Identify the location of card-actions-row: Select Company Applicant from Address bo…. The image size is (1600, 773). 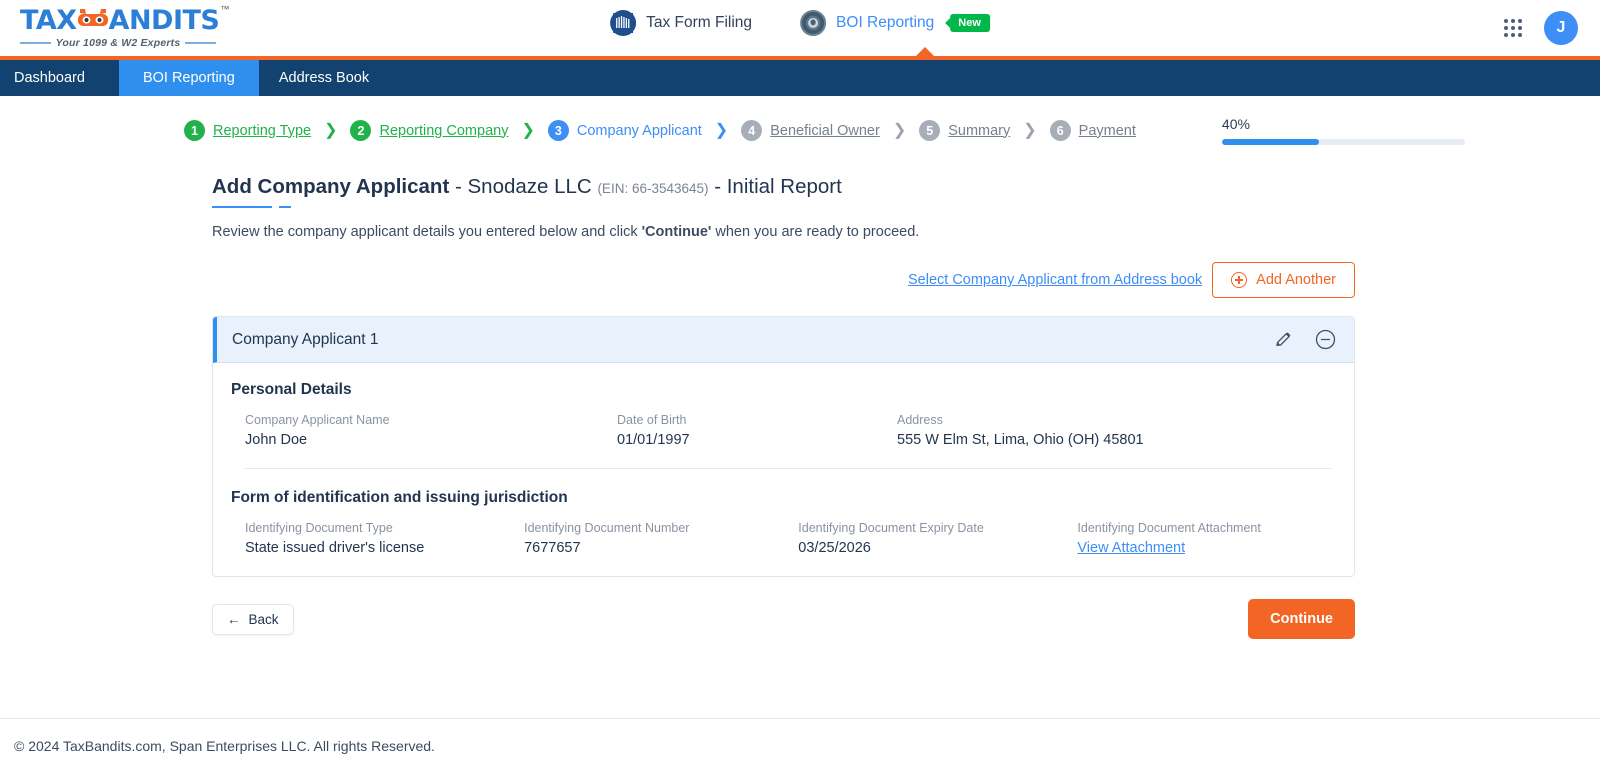
(783, 280).